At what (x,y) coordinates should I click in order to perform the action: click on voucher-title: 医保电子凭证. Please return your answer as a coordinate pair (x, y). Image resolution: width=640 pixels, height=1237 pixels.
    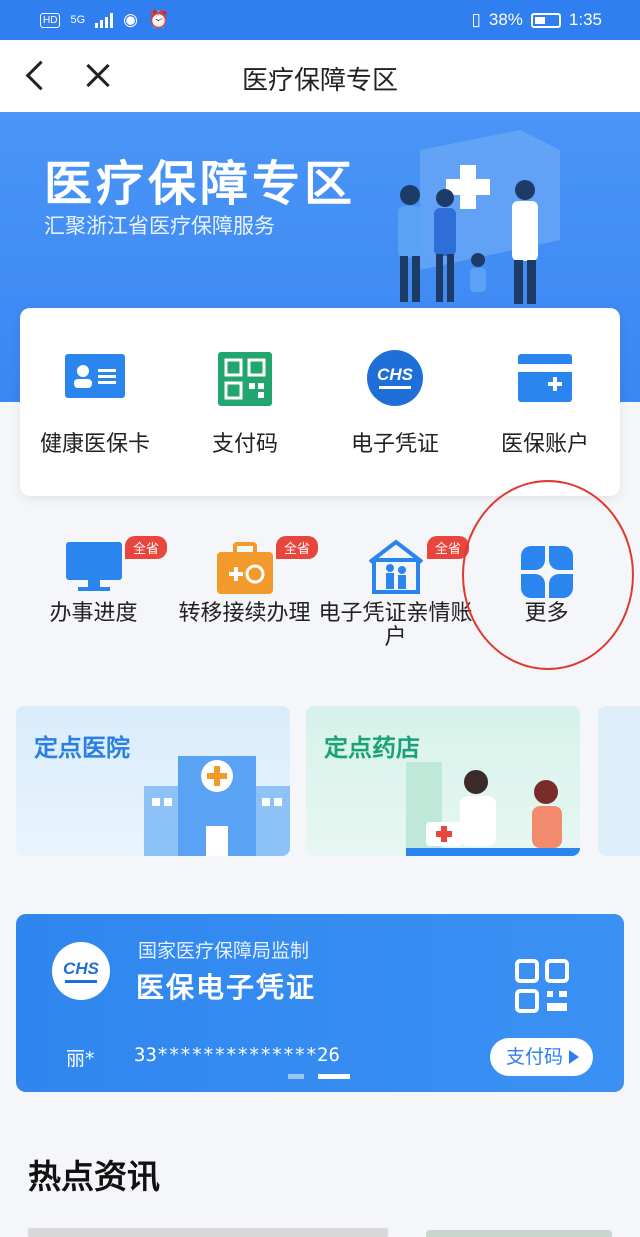
    Looking at the image, I should click on (226, 987).